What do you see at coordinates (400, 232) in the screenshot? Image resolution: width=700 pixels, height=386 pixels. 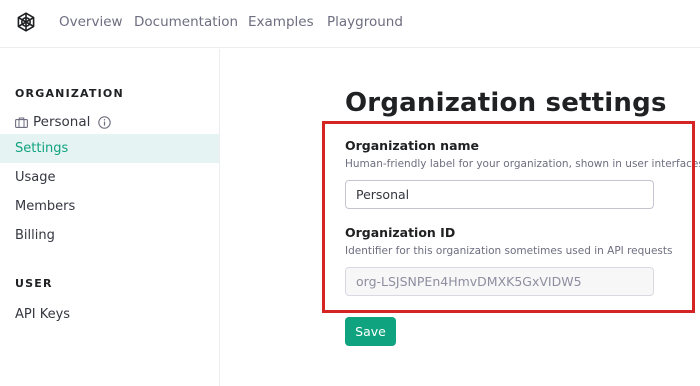 I see `org-id-label: Organization ID` at bounding box center [400, 232].